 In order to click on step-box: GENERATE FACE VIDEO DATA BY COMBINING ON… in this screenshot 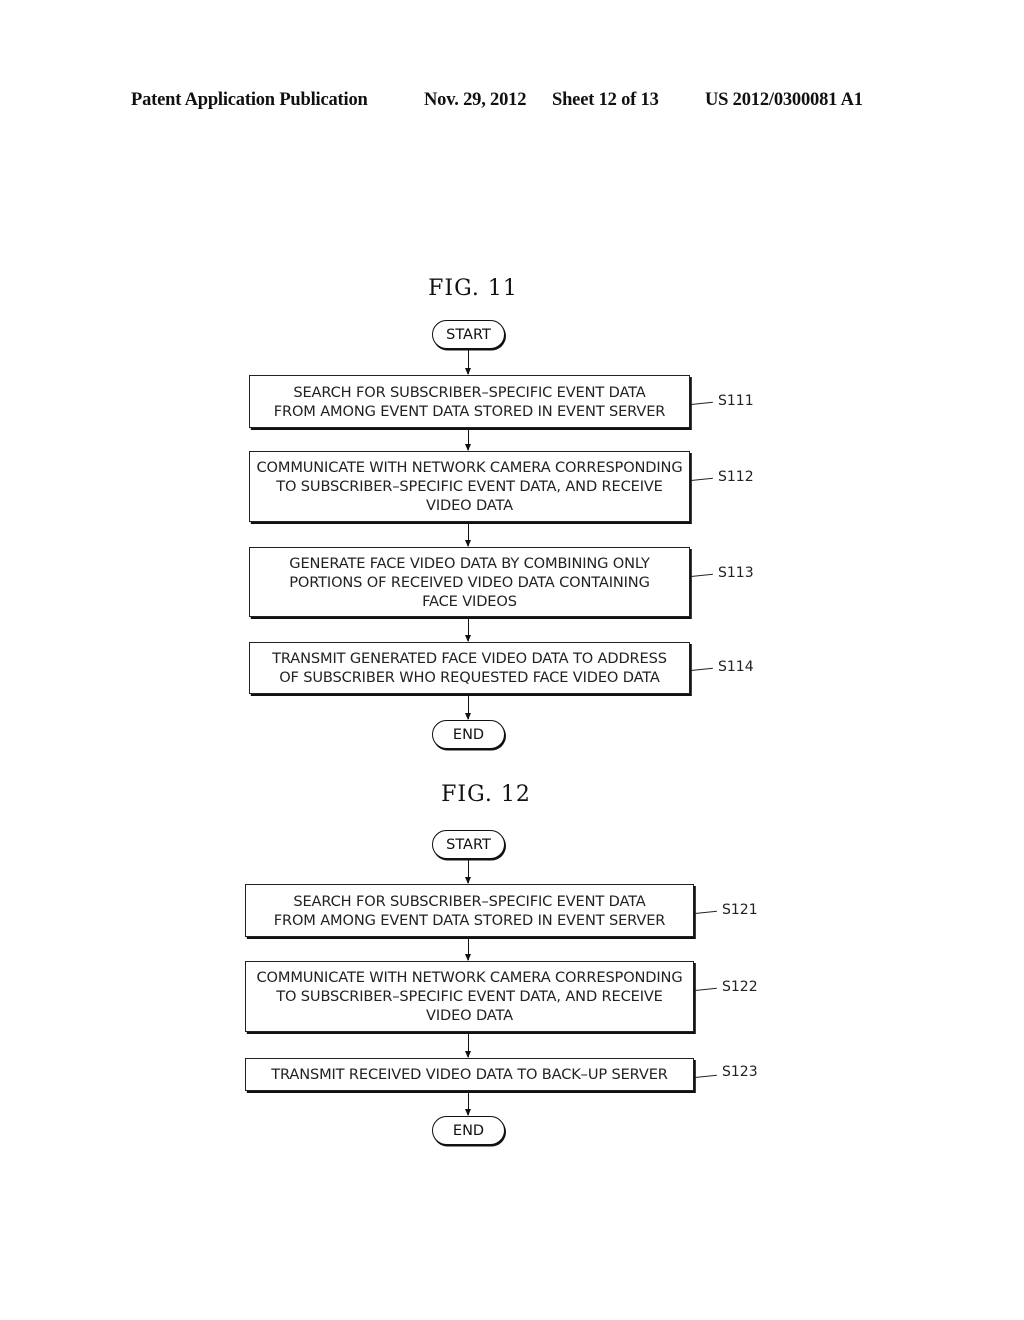, I will do `click(469, 582)`.